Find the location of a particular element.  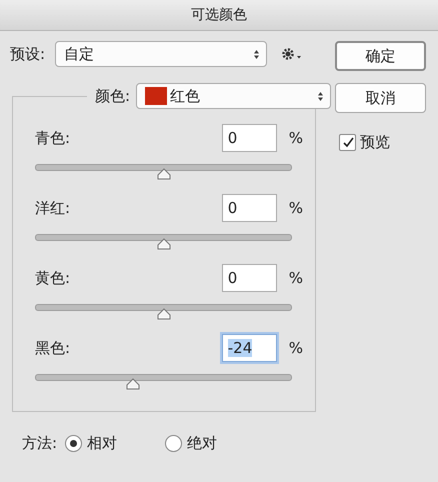

channel-label: 黄色: is located at coordinates (52, 278).